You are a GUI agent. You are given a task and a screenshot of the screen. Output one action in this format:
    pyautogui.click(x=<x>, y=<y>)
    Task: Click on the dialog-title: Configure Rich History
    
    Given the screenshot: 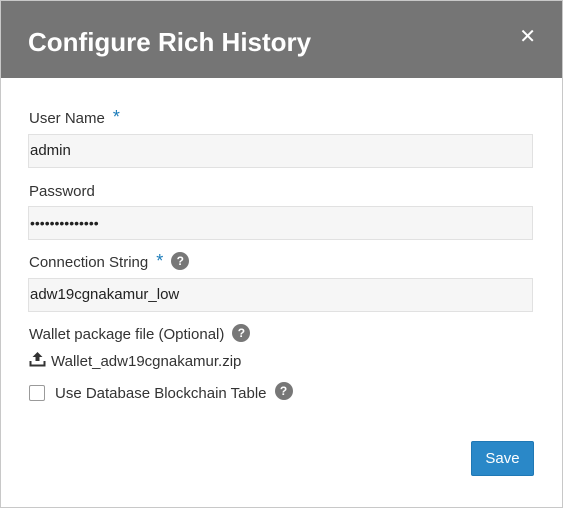 What is the action you would take?
    pyautogui.click(x=170, y=42)
    